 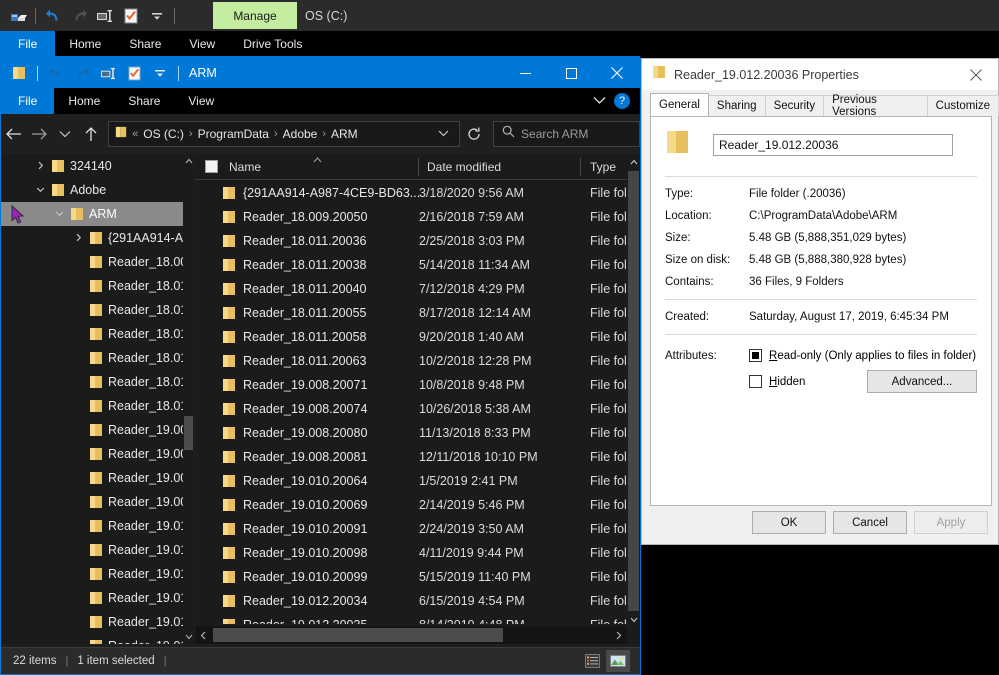 I want to click on arm-window-controls, so click(x=571, y=73).